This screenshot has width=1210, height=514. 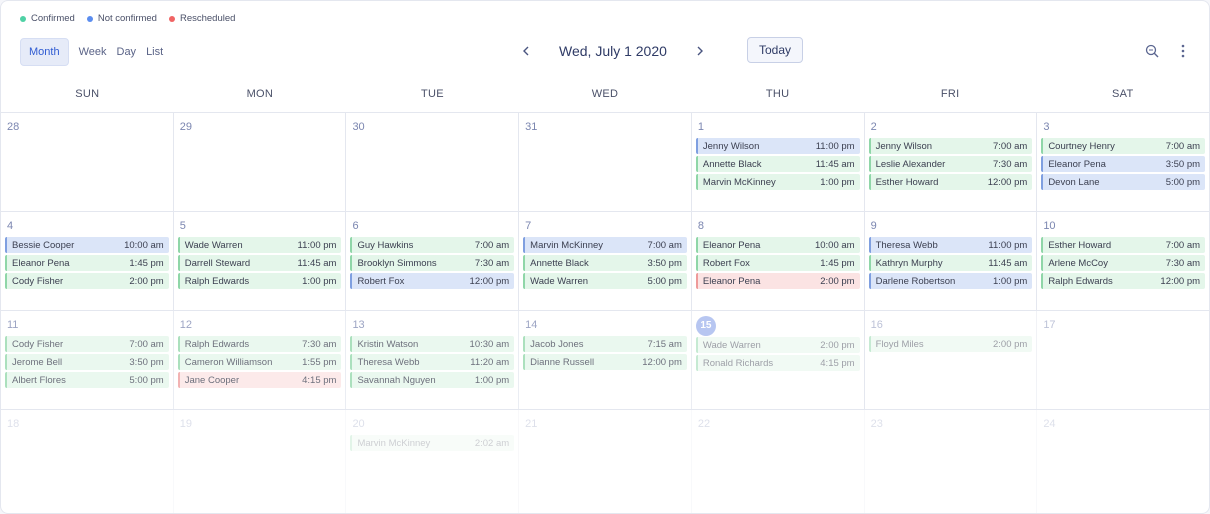 I want to click on day-cell: 24, so click(x=1123, y=461).